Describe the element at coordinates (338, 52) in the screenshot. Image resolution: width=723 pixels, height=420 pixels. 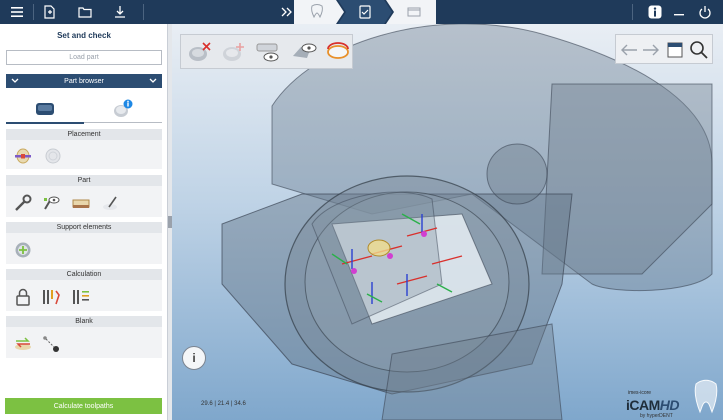
I see `rotate-blank-icon` at that location.